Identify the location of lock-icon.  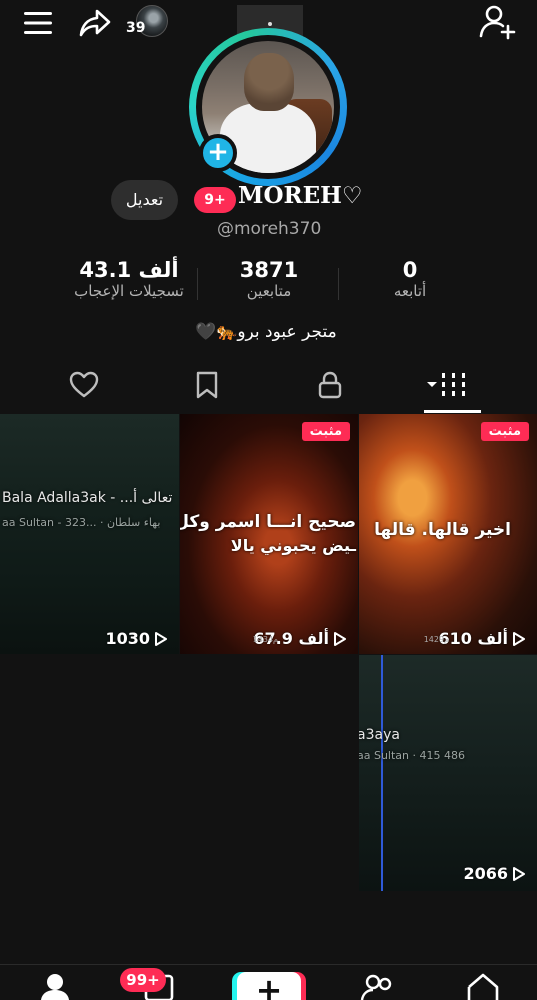
(330, 385).